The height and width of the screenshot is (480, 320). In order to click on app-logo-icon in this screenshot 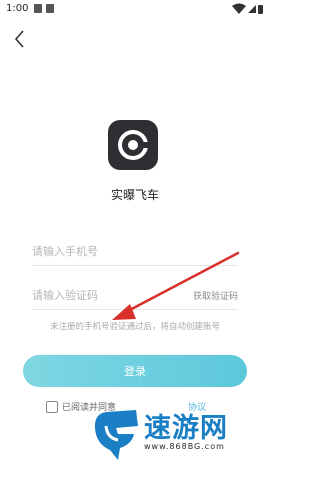, I will do `click(133, 145)`.